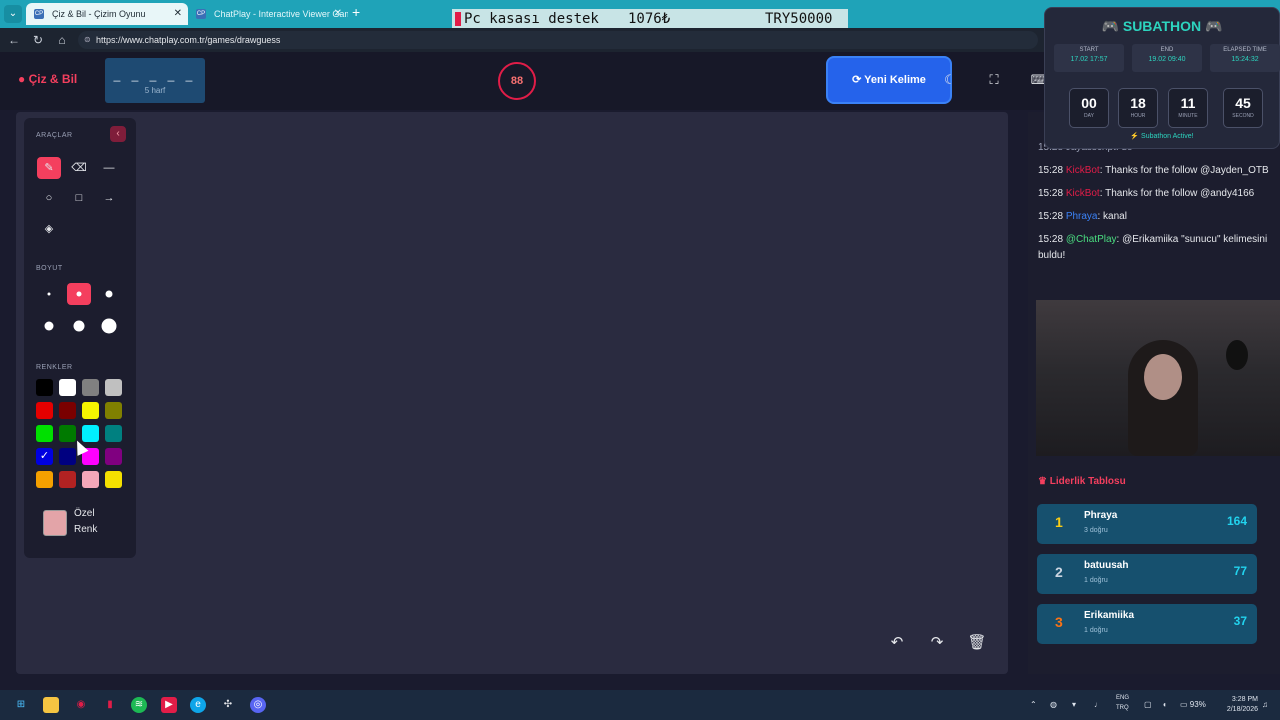 This screenshot has width=1280, height=720. Describe the element at coordinates (889, 80) in the screenshot. I see `new-word-button: ⟳ Yeni Kelime` at that location.